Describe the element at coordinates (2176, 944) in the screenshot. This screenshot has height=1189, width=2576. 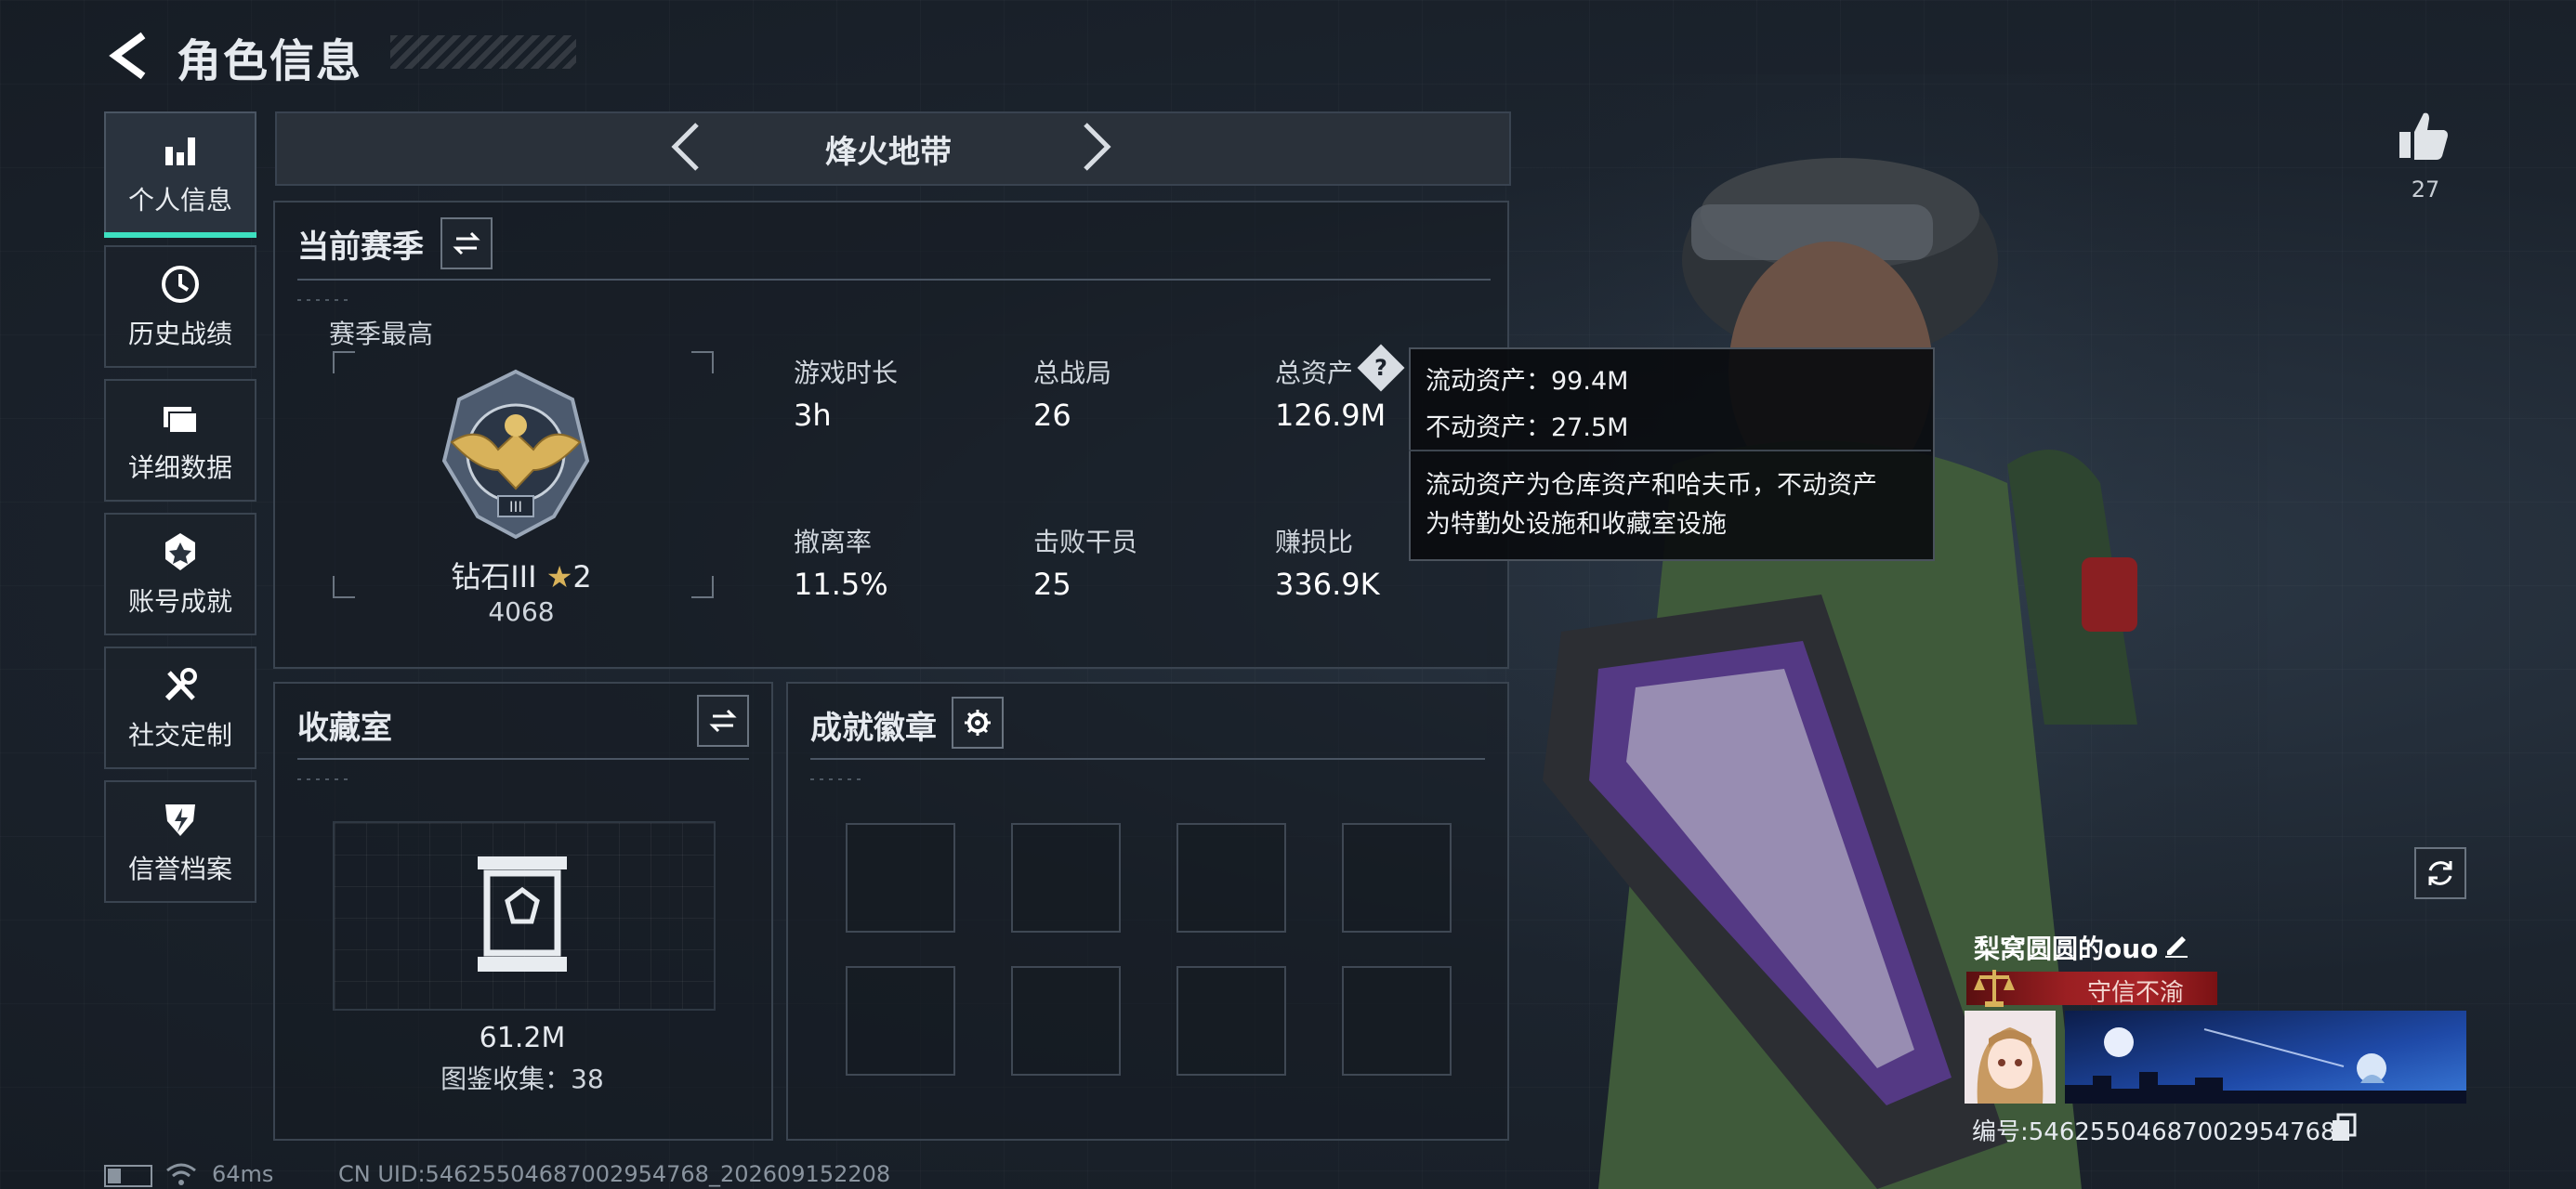
I see `edit-pencil-icon` at that location.